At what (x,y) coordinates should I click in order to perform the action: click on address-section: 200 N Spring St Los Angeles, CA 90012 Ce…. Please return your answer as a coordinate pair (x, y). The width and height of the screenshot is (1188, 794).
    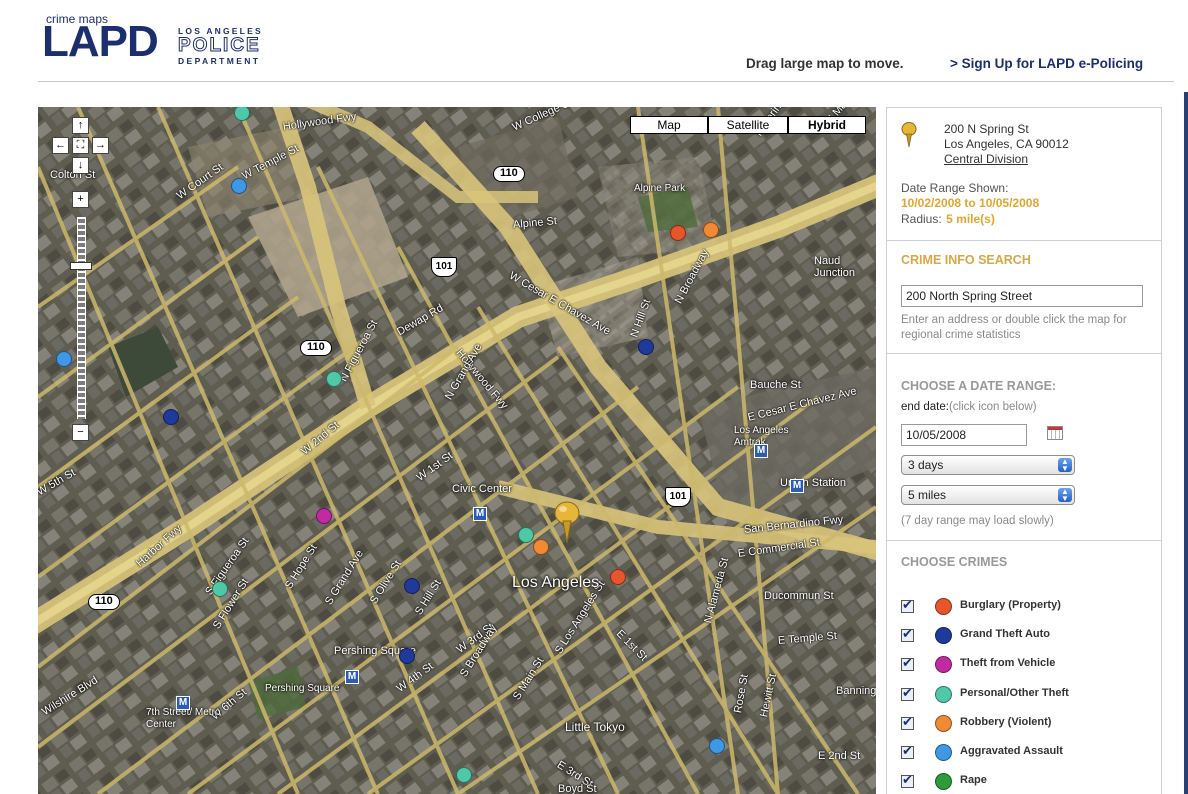
    Looking at the image, I should click on (1024, 174).